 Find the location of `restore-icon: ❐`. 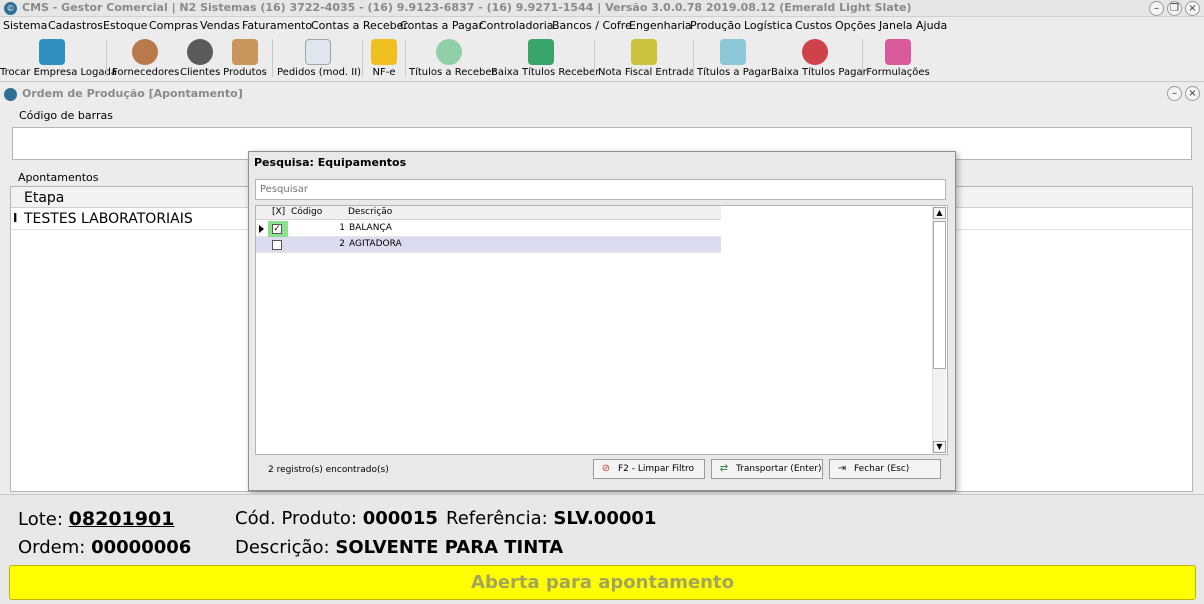

restore-icon: ❐ is located at coordinates (1174, 8).